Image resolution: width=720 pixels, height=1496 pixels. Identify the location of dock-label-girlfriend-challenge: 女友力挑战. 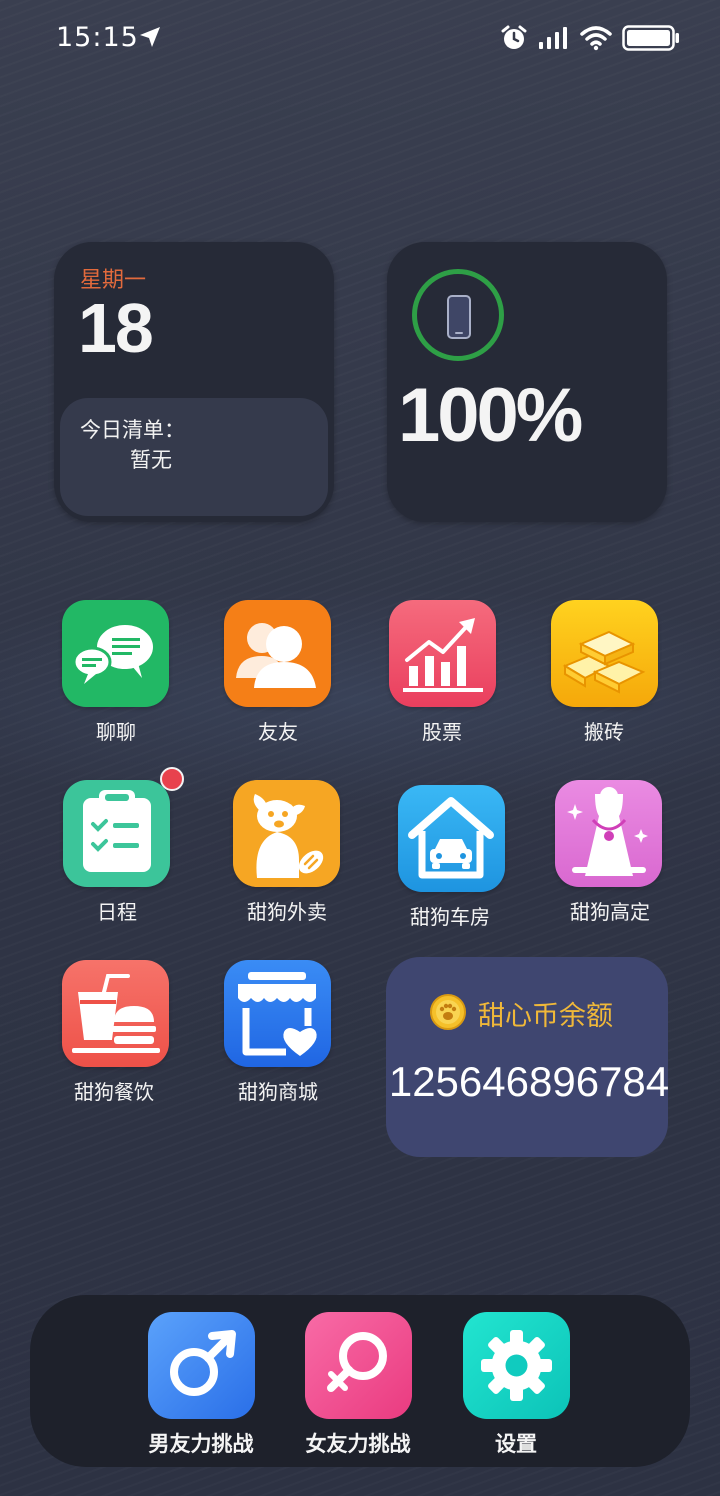
(358, 1444).